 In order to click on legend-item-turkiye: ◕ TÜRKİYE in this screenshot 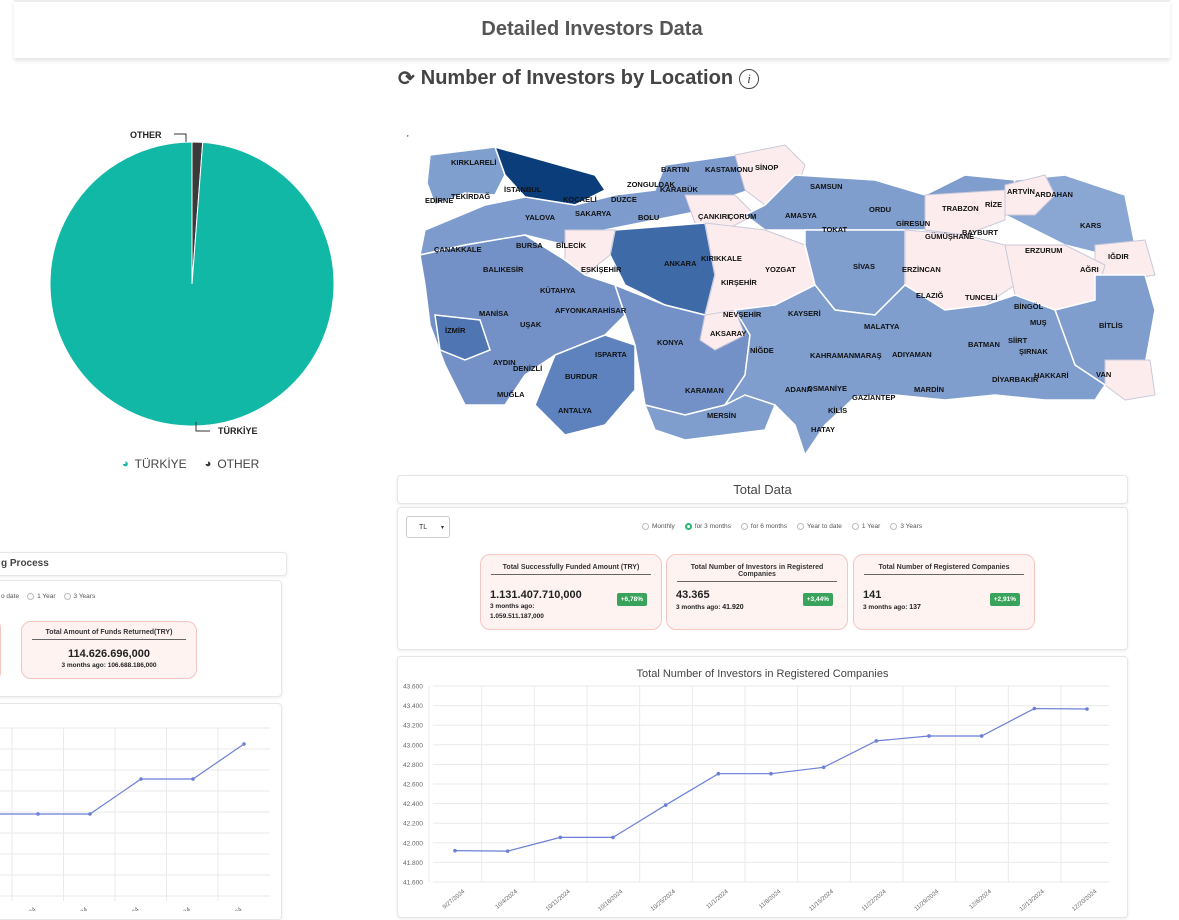, I will do `click(154, 464)`.